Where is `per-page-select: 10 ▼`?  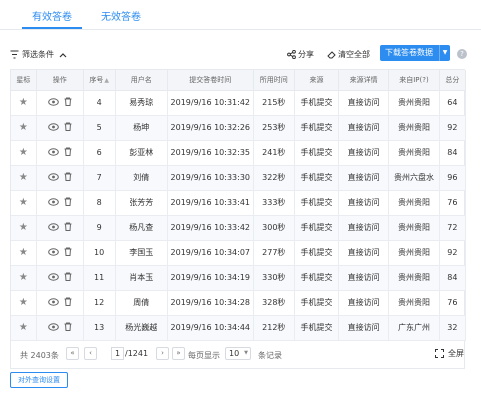 per-page-select: 10 ▼ is located at coordinates (238, 353).